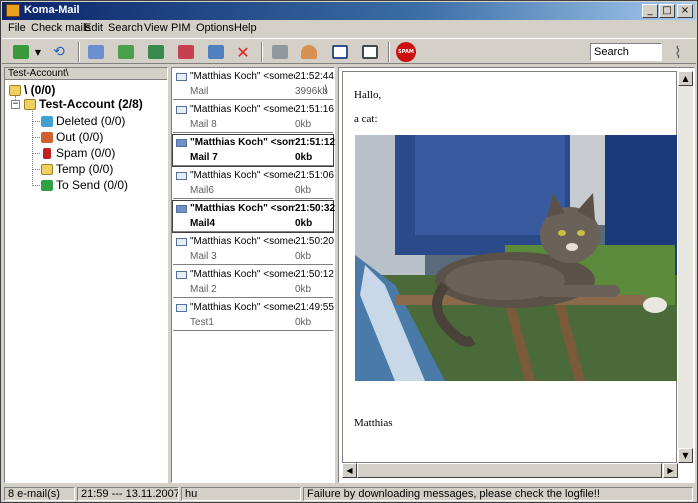  Describe the element at coordinates (314, 109) in the screenshot. I see `mail-time: 21:51:16` at that location.